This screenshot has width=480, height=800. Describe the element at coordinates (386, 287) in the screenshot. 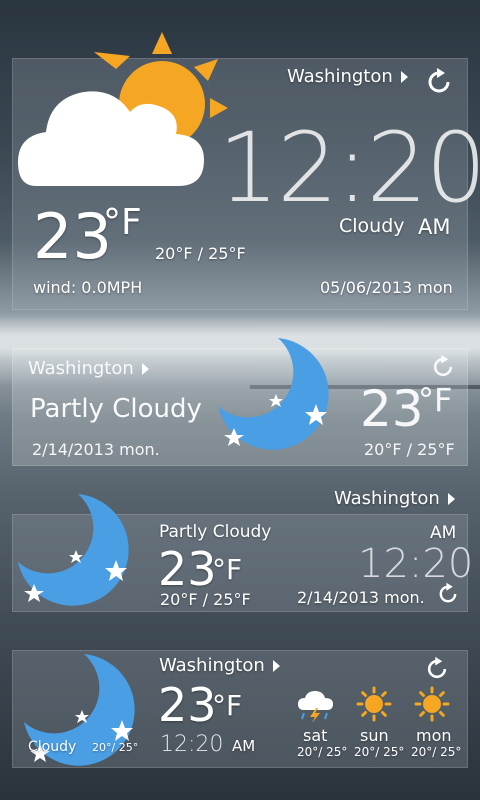

I see `date-label: 05/06/2013 mon` at that location.